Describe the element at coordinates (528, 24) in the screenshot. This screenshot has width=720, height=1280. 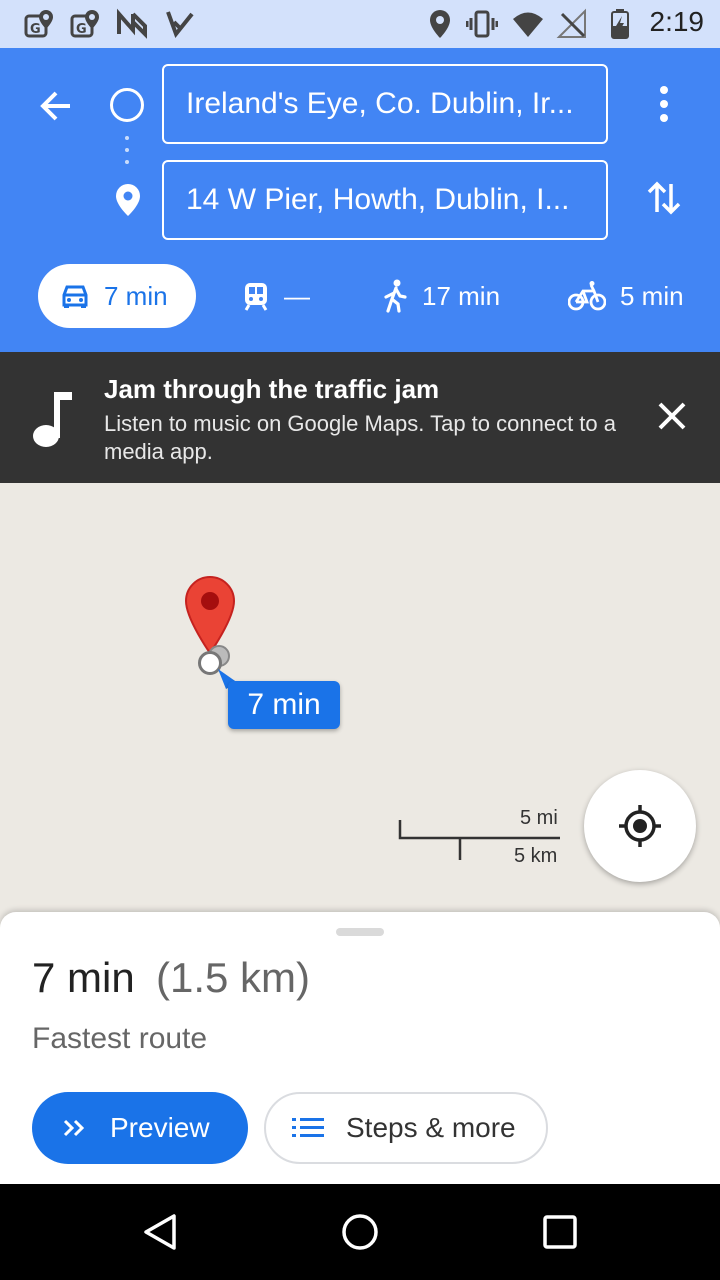
I see `wifi-icon` at that location.